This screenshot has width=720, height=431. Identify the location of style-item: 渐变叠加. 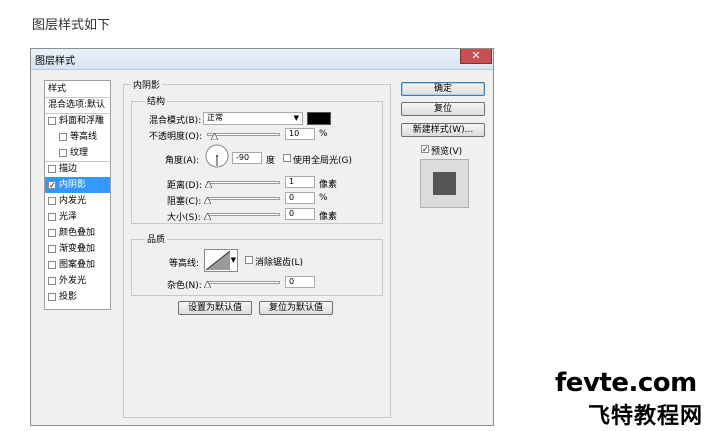
(77, 249).